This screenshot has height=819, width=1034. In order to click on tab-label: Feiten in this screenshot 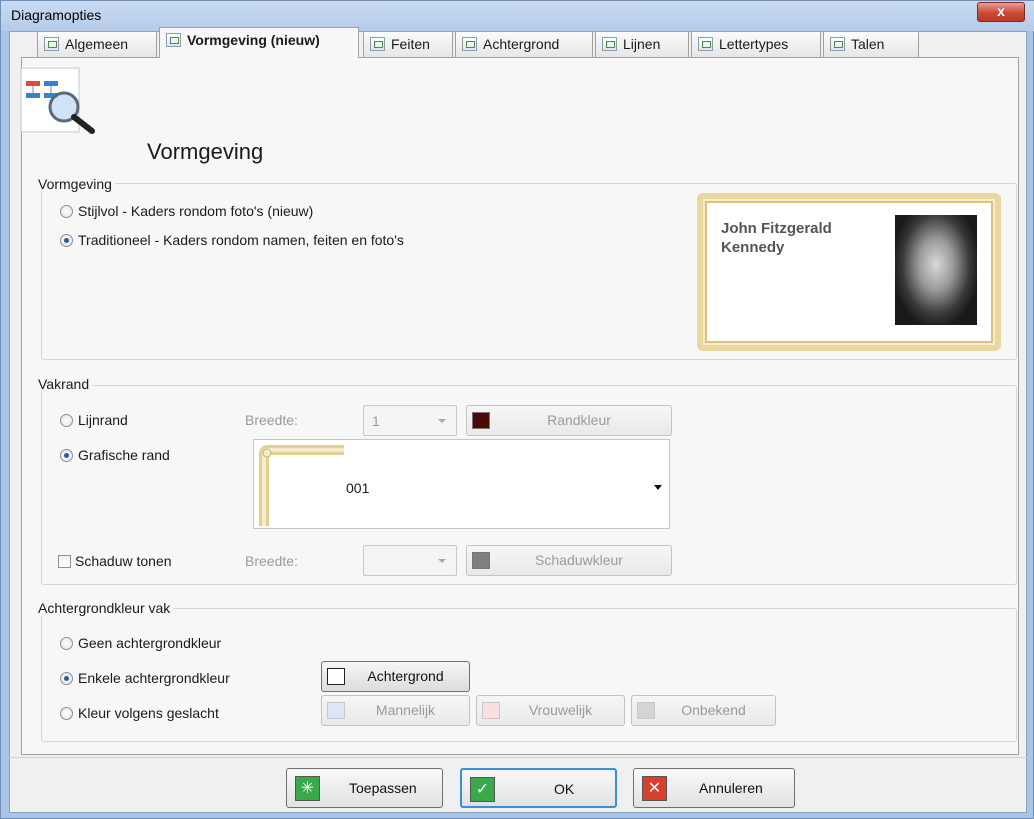, I will do `click(410, 44)`.